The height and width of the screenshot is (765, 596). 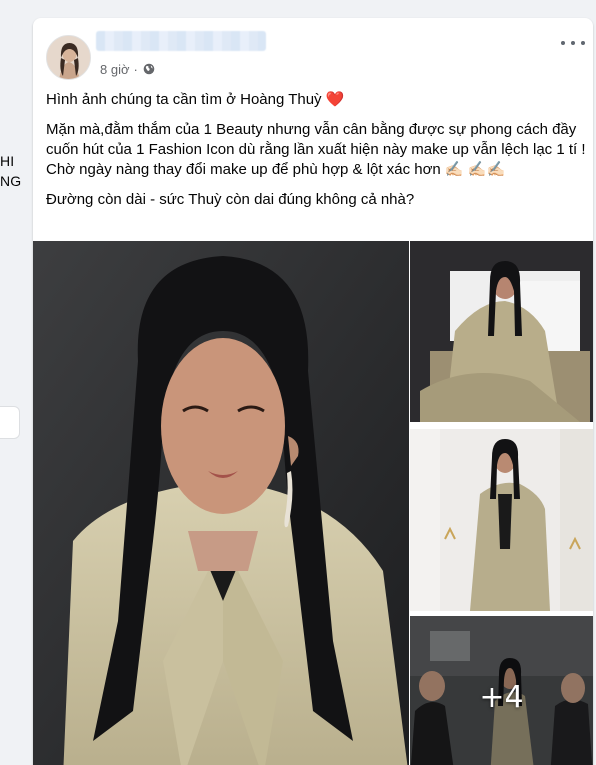 I want to click on standing-photo, so click(x=501, y=520).